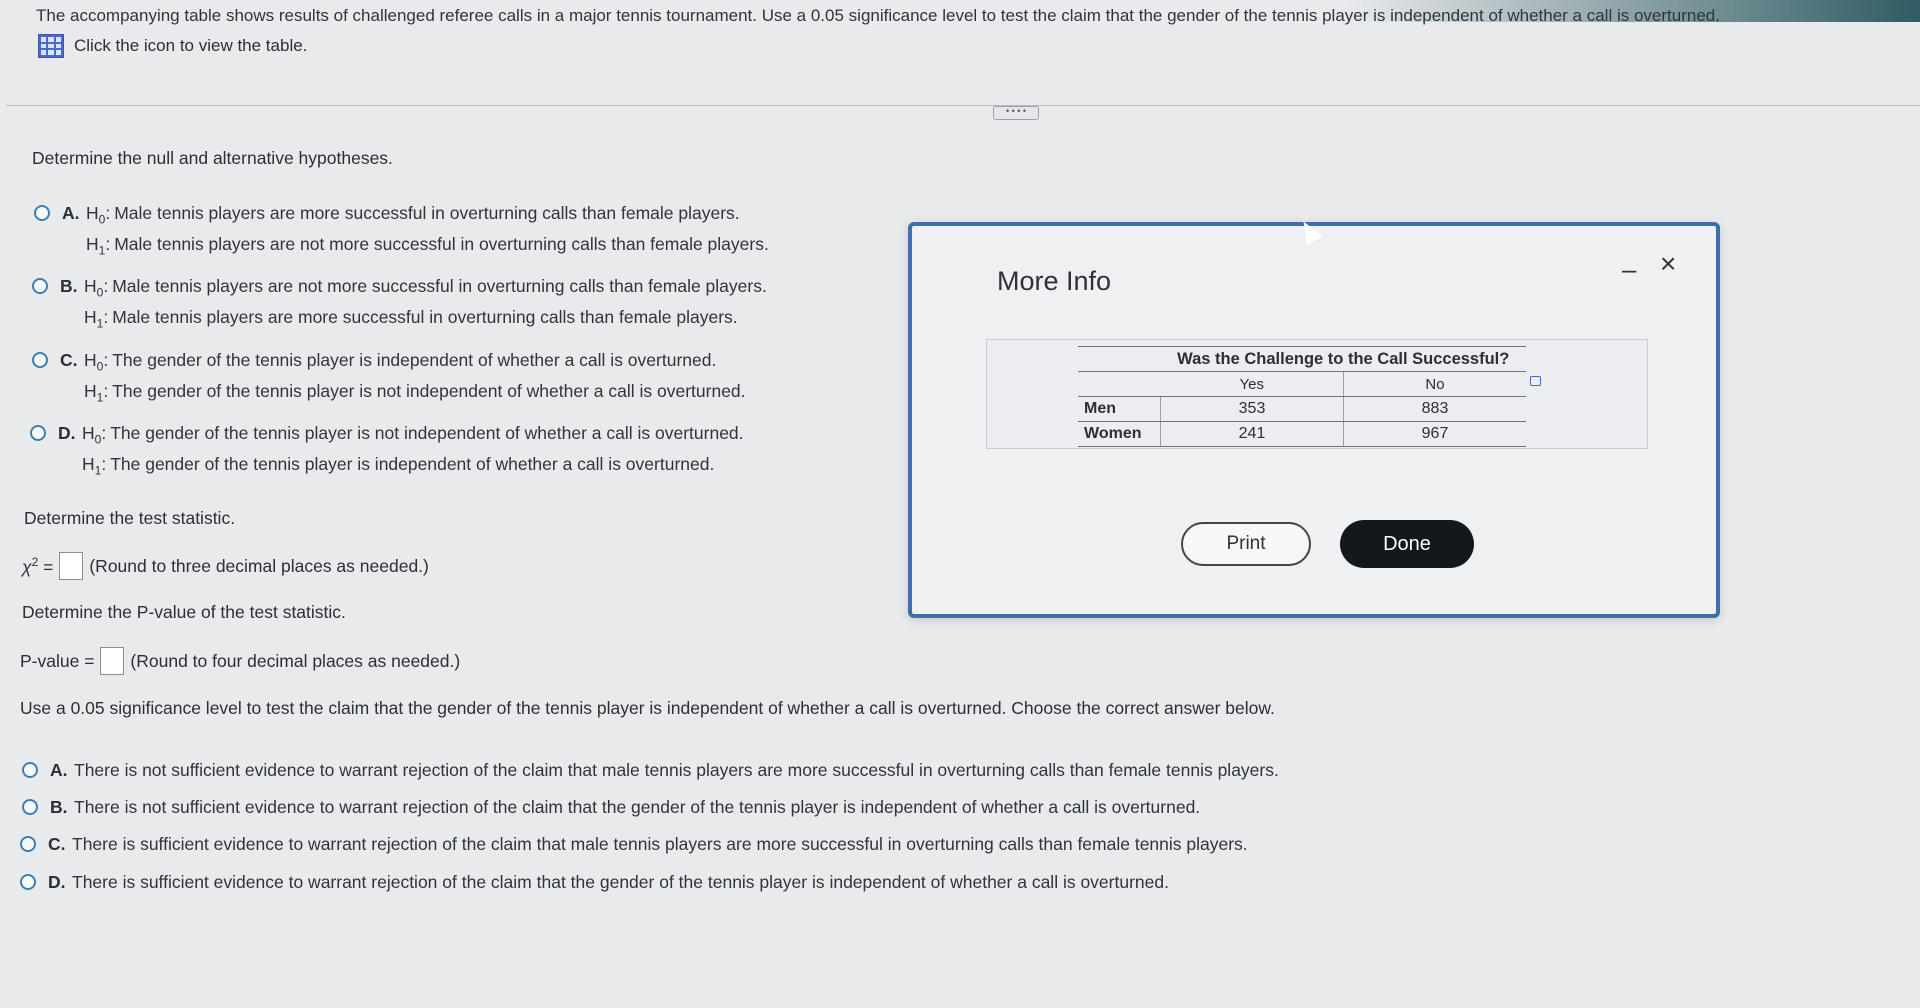  What do you see at coordinates (1434, 409) in the screenshot?
I see `table-cell: 883` at bounding box center [1434, 409].